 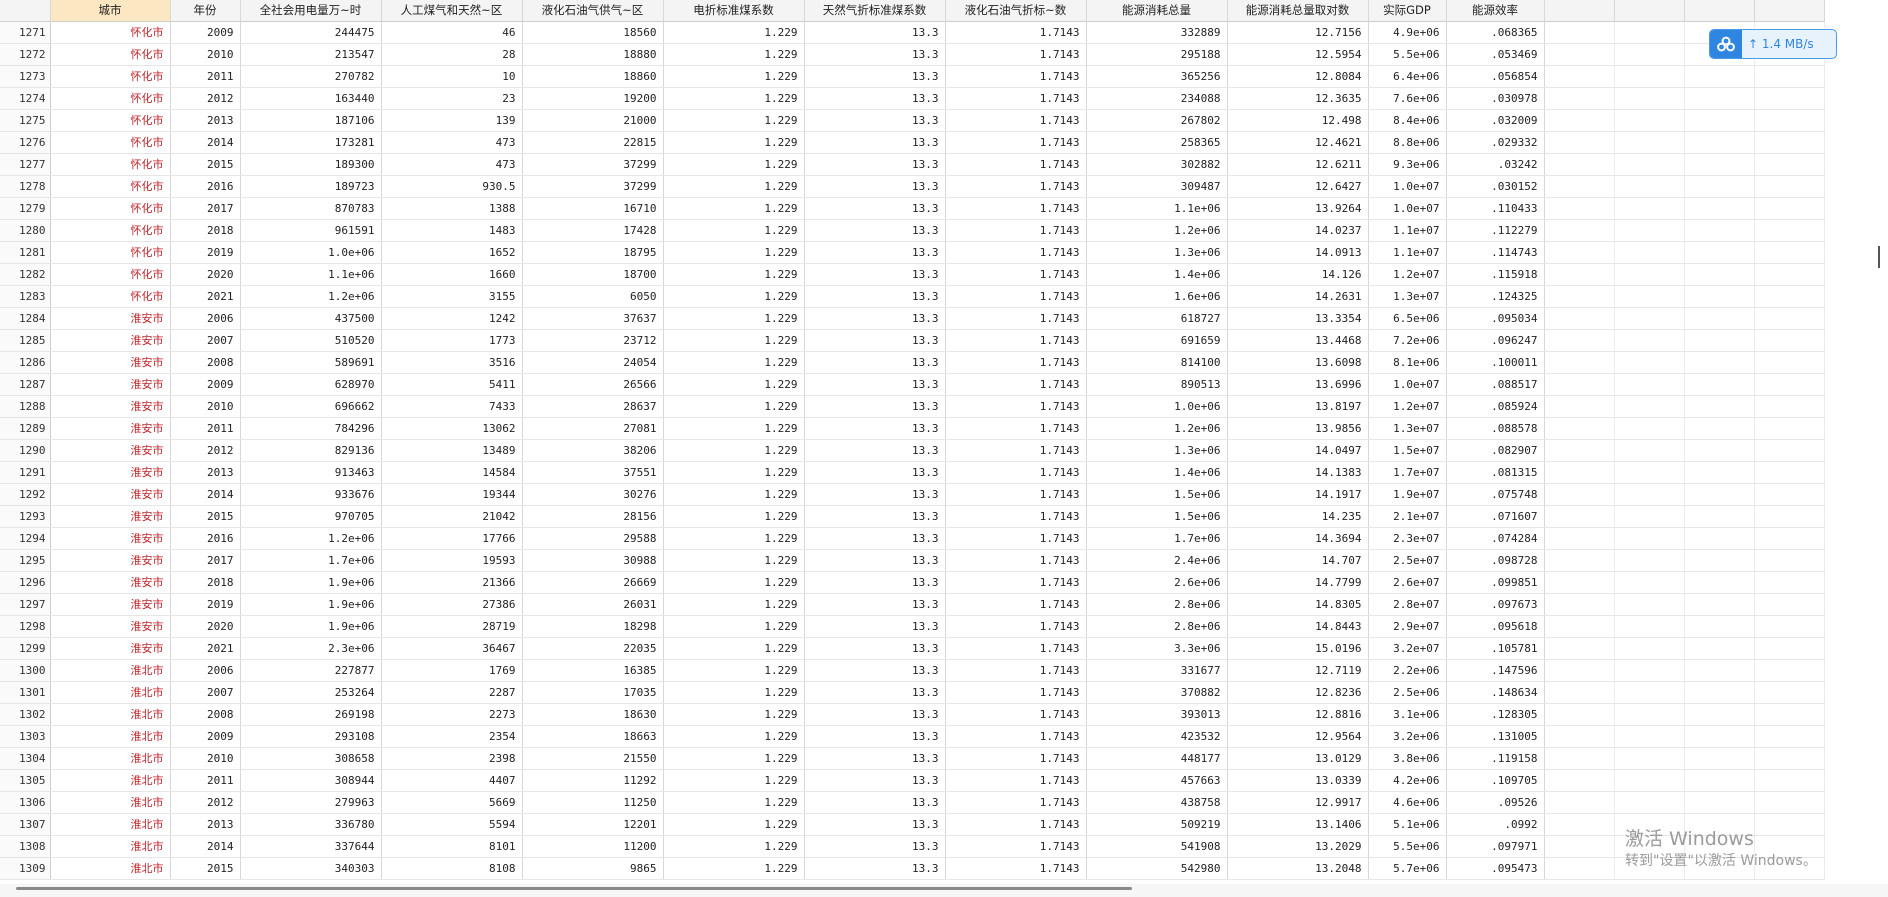 I want to click on row-index: 1287, so click(x=25, y=384).